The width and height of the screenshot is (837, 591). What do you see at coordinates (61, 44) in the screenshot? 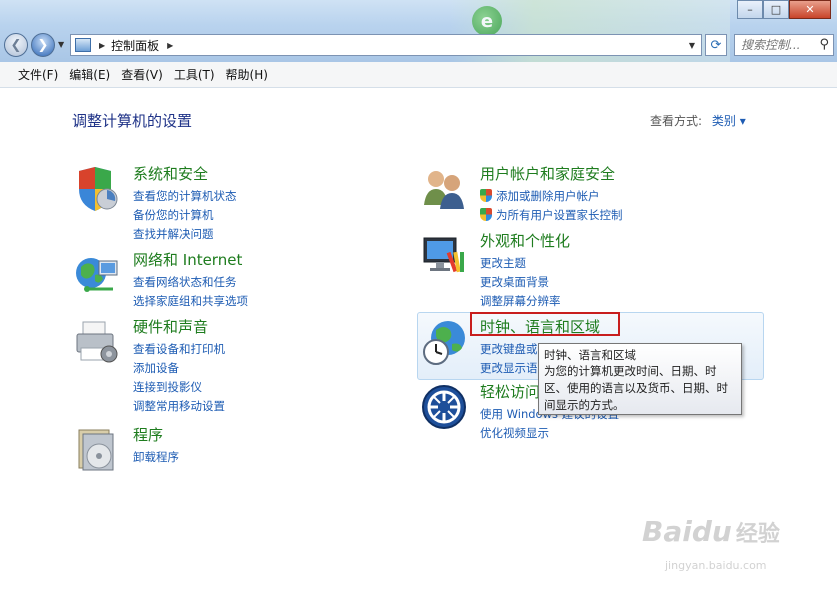
I see `recent-pages-dropdown: ▼` at bounding box center [61, 44].